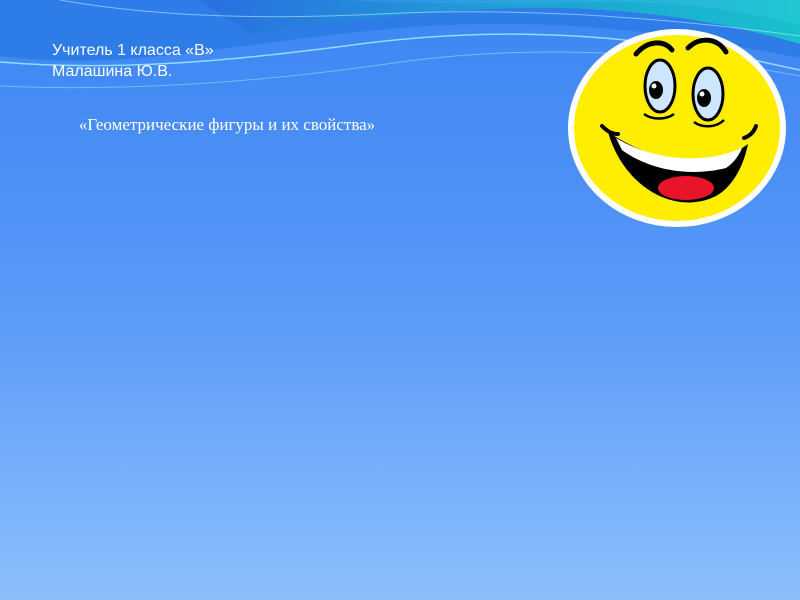  I want to click on smiley-face-icon, so click(677, 128).